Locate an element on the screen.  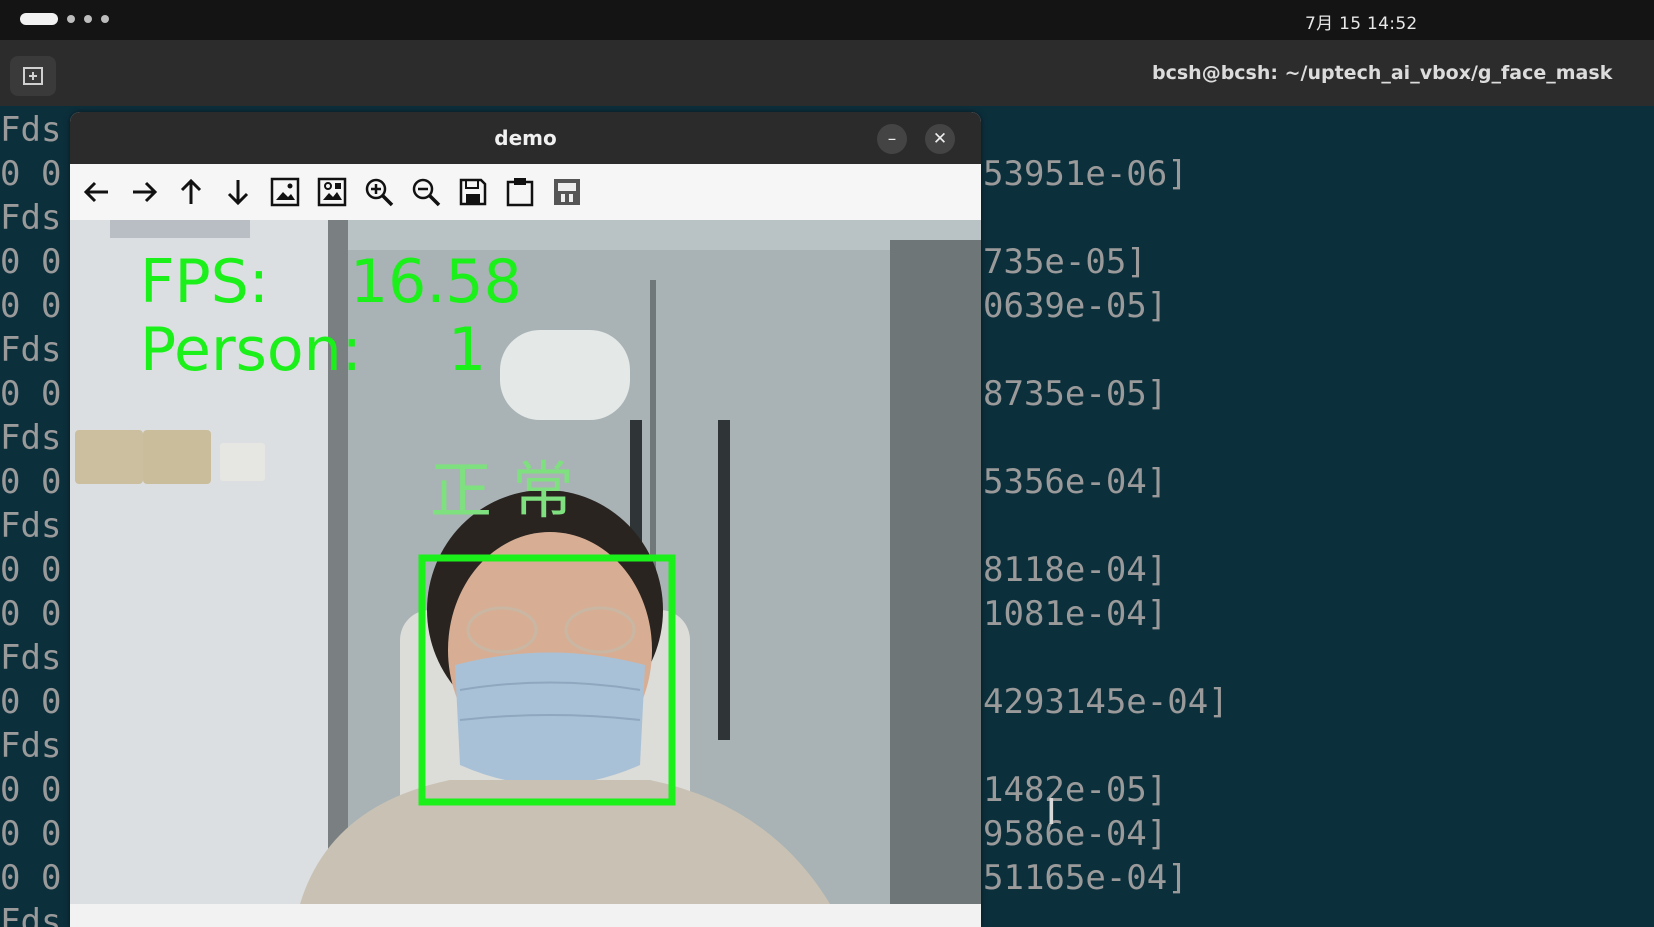
demo-window-title: demo is located at coordinates (525, 138).